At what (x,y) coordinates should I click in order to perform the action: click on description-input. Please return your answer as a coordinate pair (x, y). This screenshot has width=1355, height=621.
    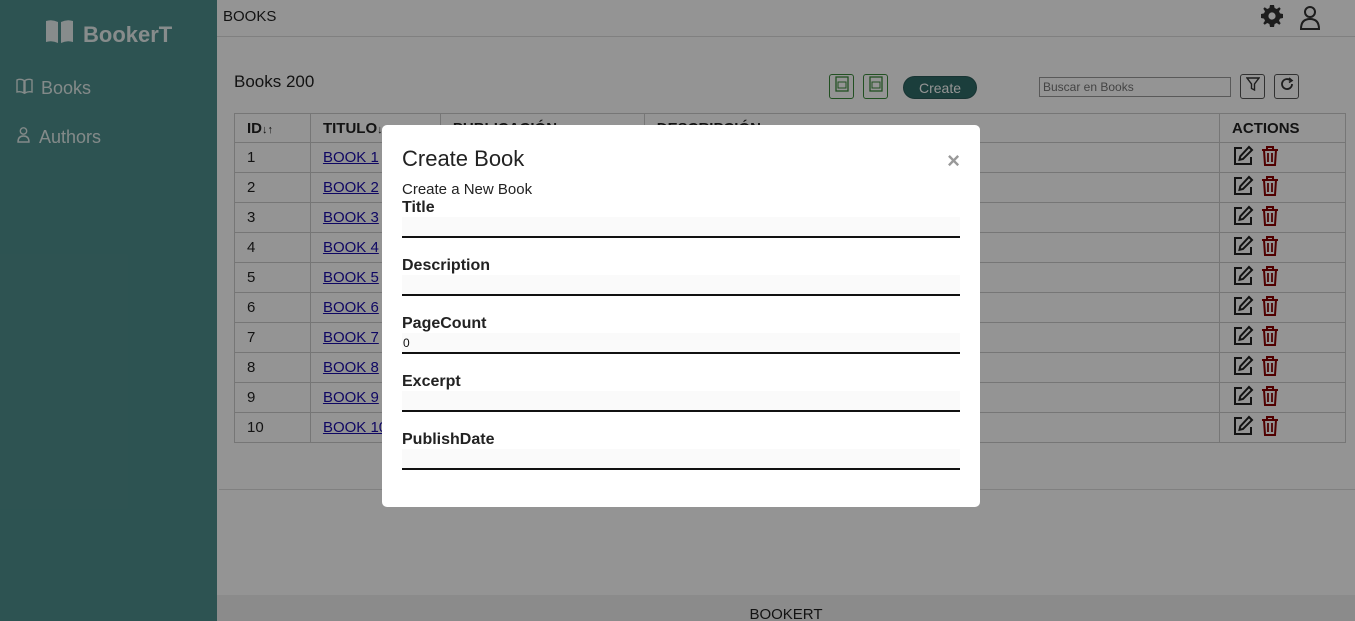
    Looking at the image, I should click on (681, 285).